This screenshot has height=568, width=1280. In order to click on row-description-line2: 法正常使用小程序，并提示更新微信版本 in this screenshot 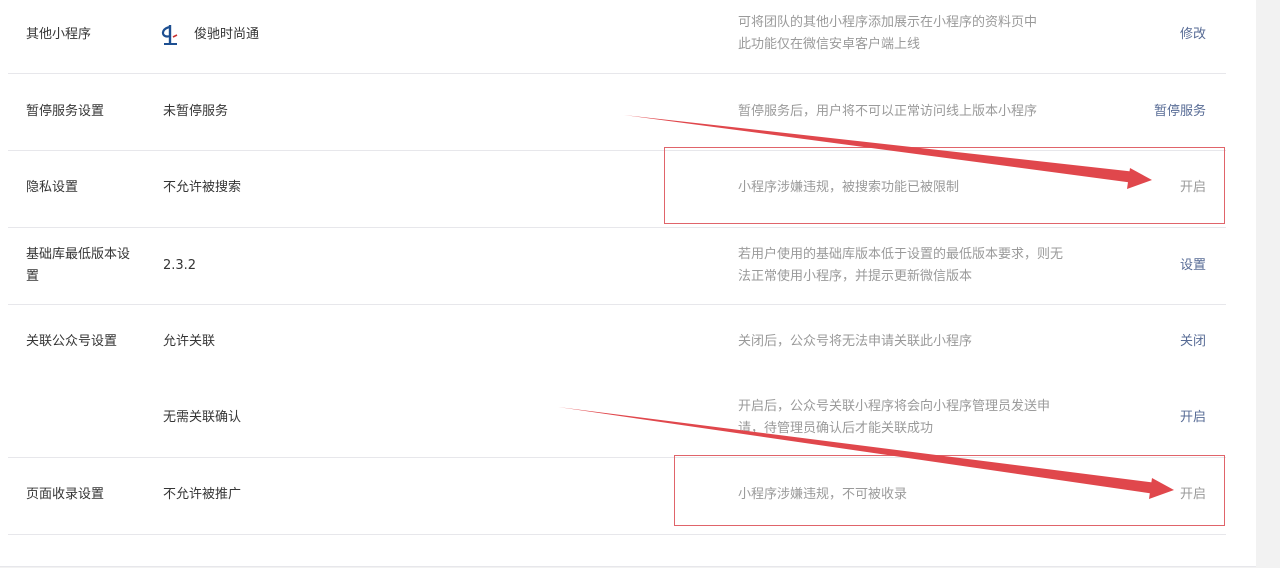, I will do `click(855, 276)`.